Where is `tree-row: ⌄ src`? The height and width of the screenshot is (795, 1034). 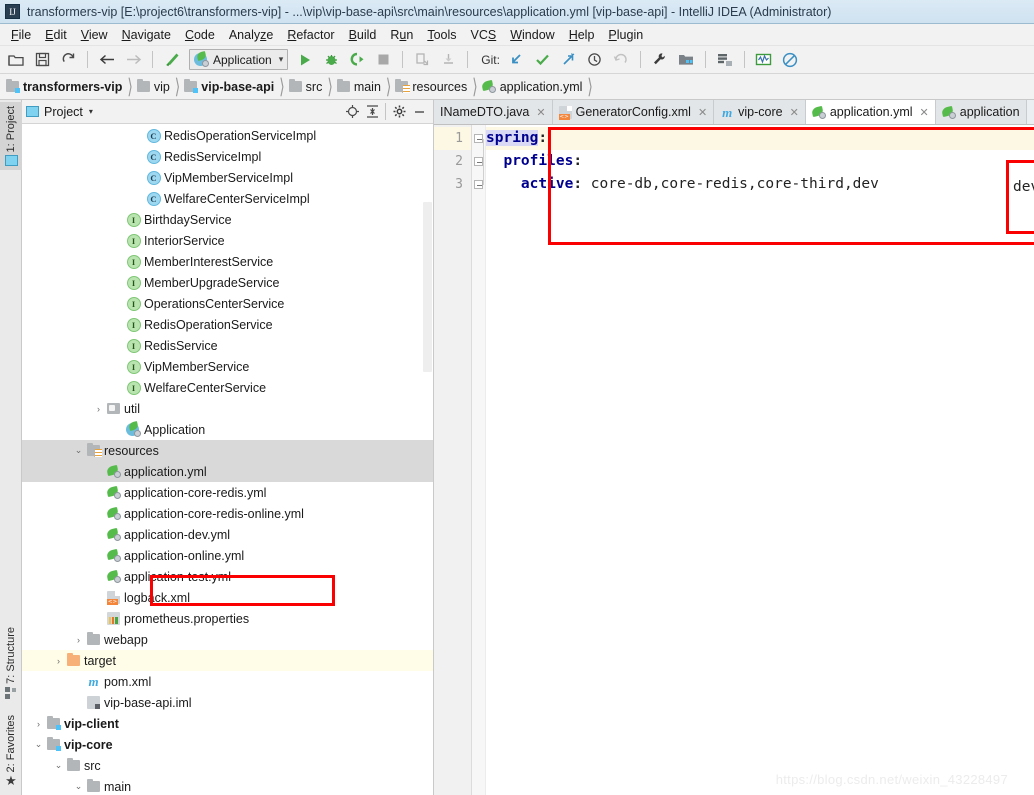 tree-row: ⌄ src is located at coordinates (227, 765).